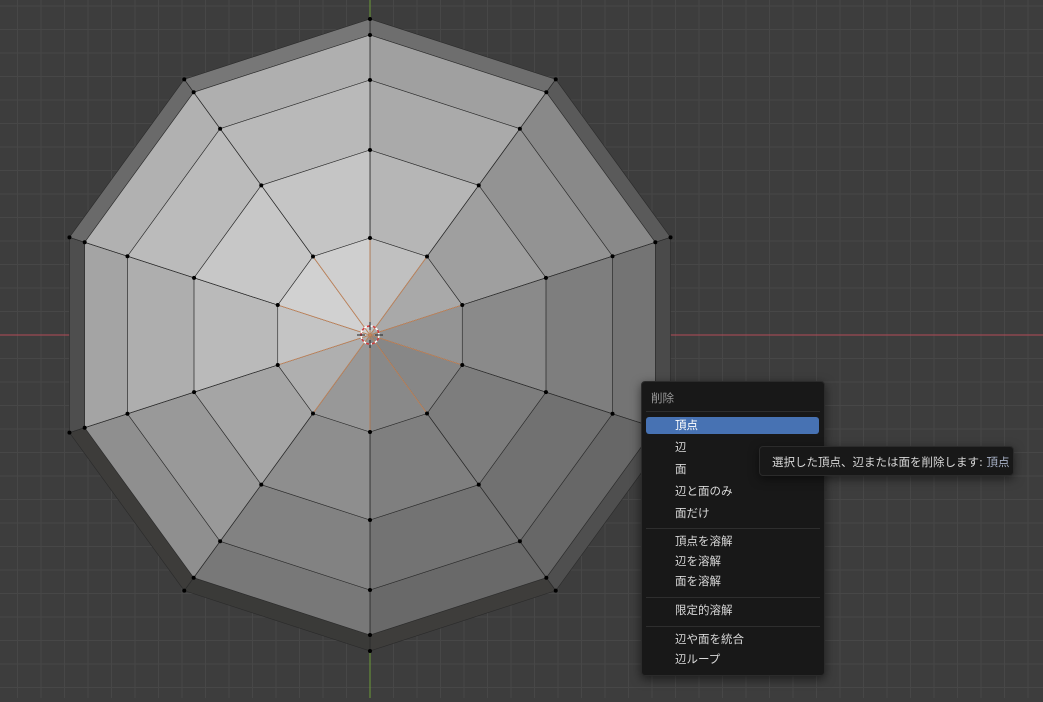 This screenshot has height=702, width=1043. What do you see at coordinates (662, 398) in the screenshot?
I see `menu-title: 削除` at bounding box center [662, 398].